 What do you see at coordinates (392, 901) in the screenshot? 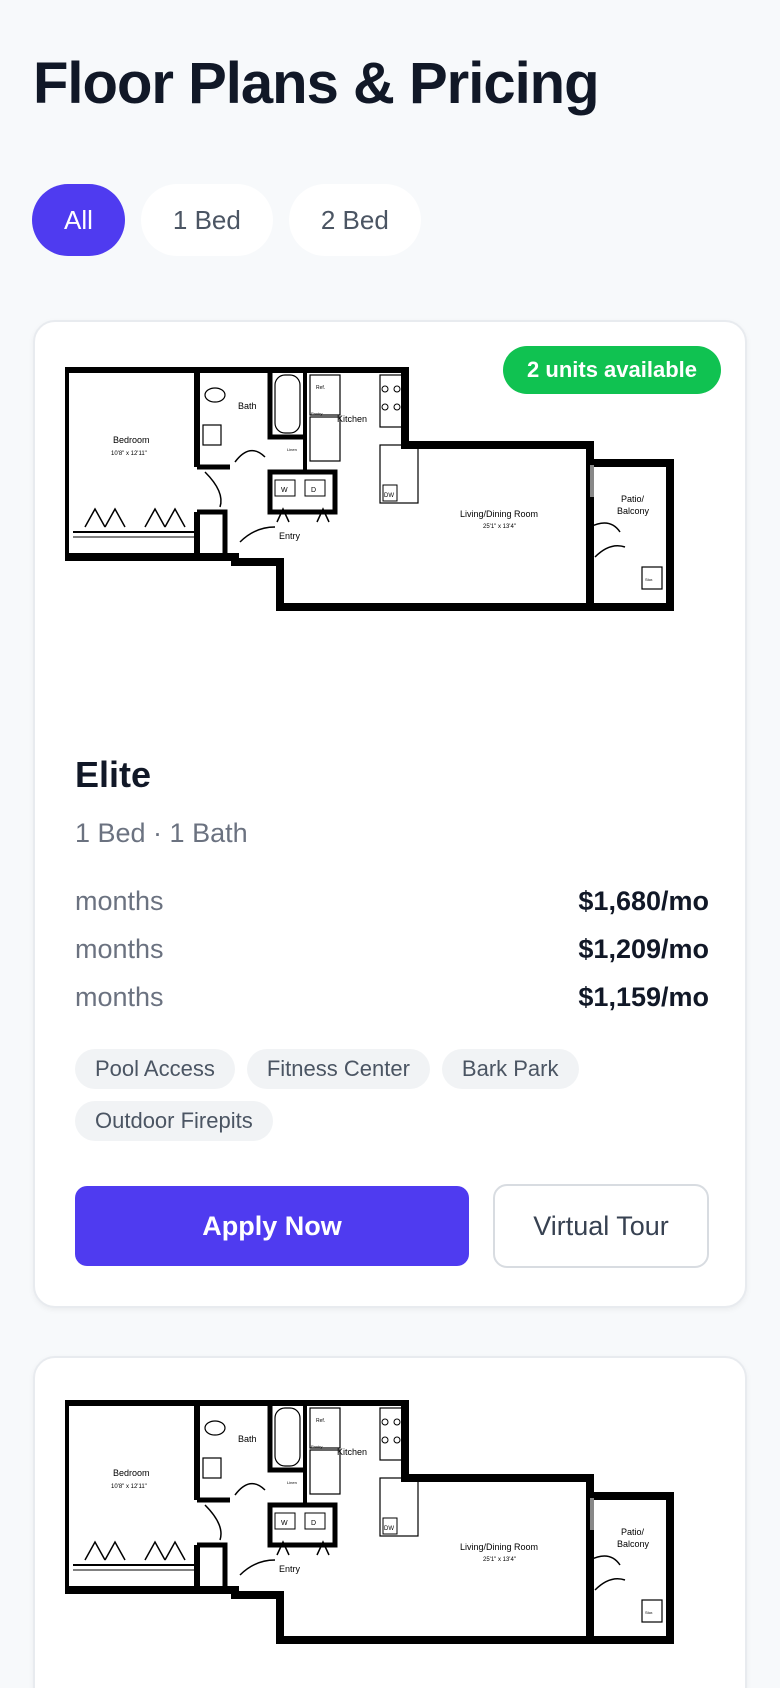
I see `price-row: months $1,680/mo` at bounding box center [392, 901].